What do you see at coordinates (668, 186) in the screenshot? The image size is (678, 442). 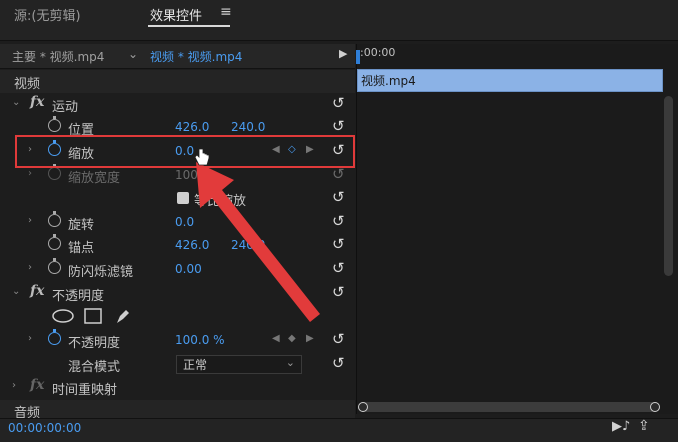 I see `vertical-scrollbar` at bounding box center [668, 186].